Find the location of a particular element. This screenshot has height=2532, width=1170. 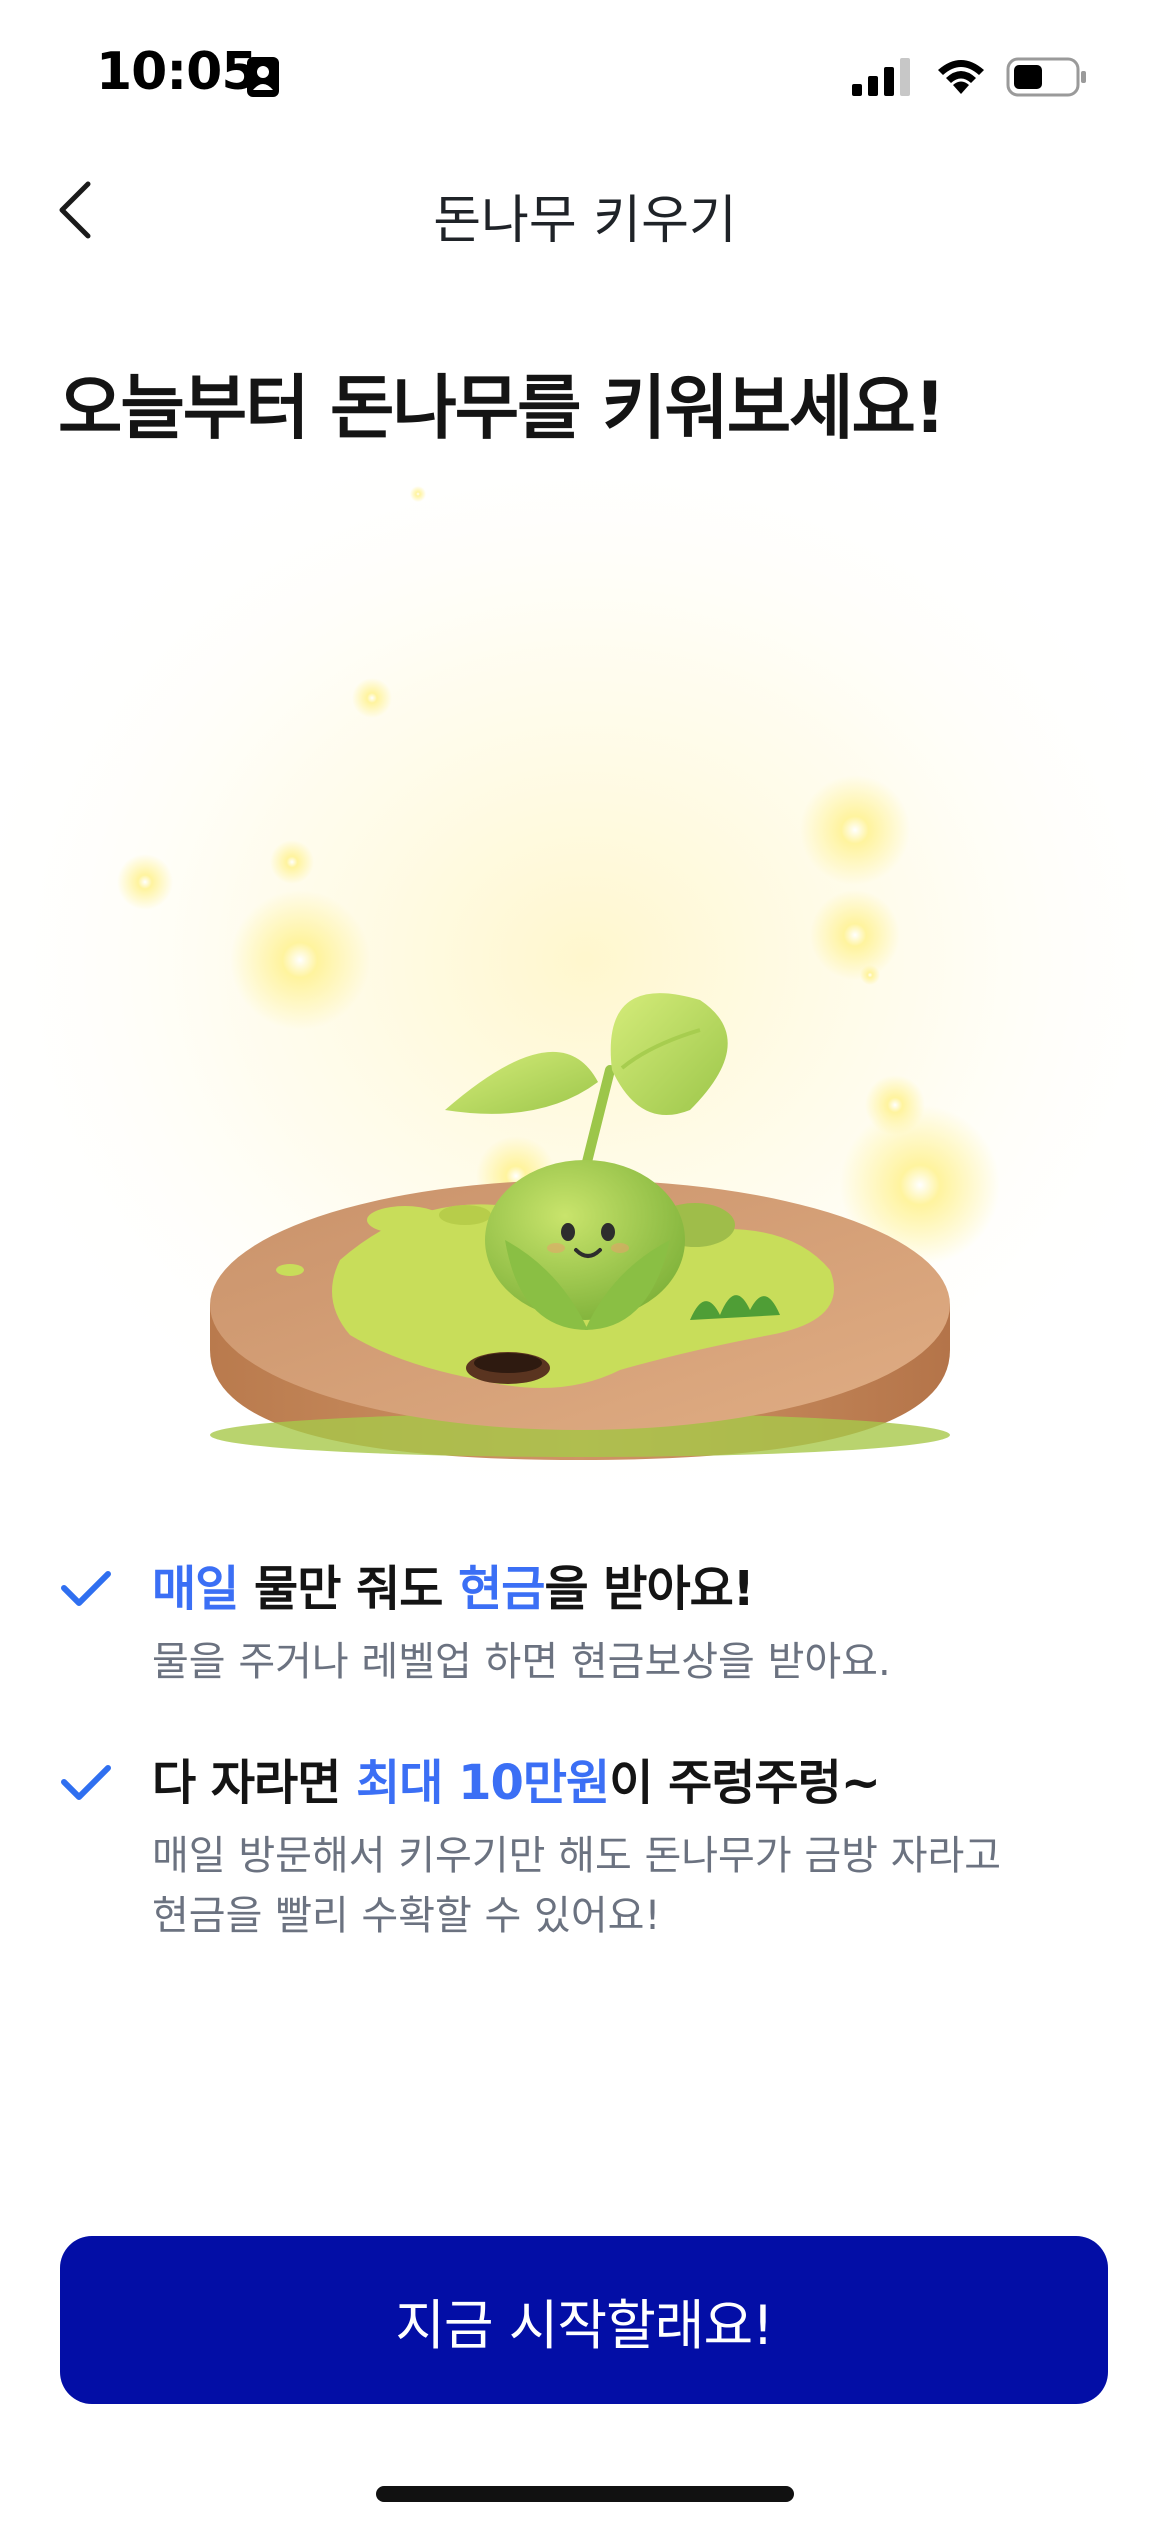

benefit-description: 매일 방문해서 키우기만 해도 돈나무가 금방 자라고 is located at coordinates (577, 1856).